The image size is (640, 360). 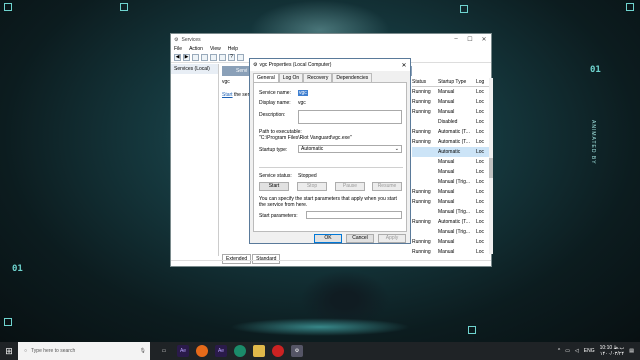 I want to click on search-placeholder: Type here to search, so click(x=53, y=351).